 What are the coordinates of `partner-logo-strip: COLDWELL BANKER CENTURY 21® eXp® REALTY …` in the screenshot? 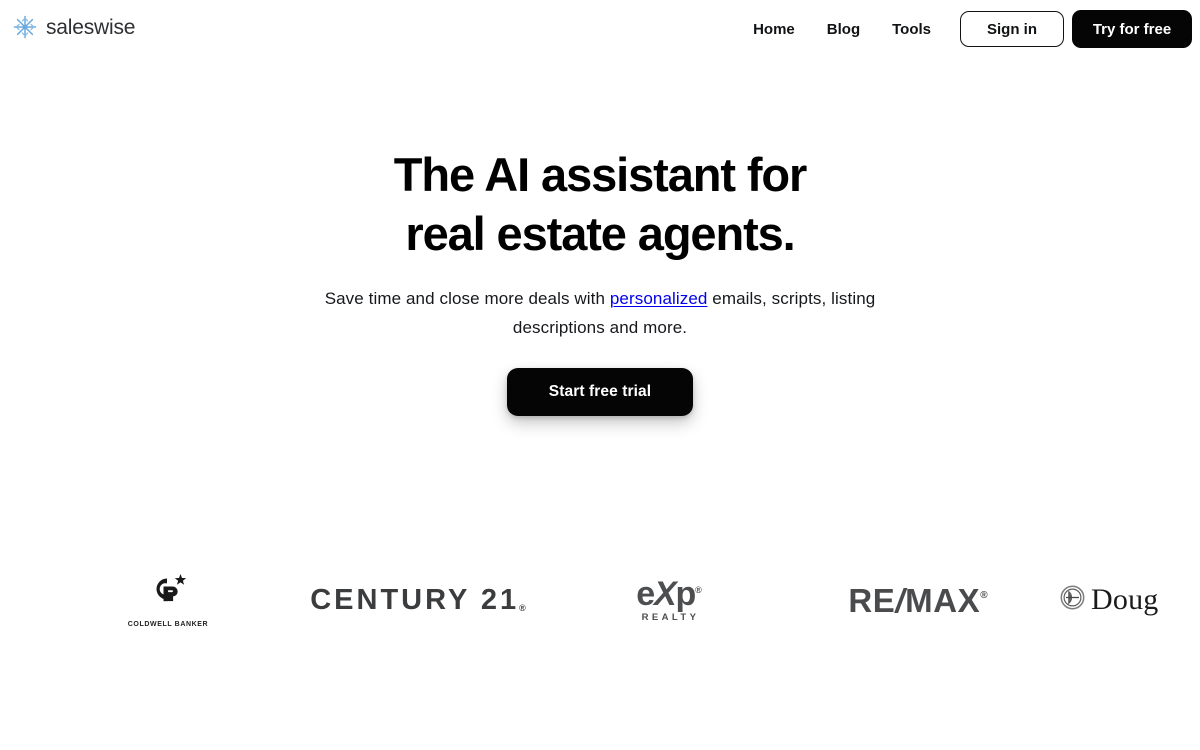 It's located at (600, 600).